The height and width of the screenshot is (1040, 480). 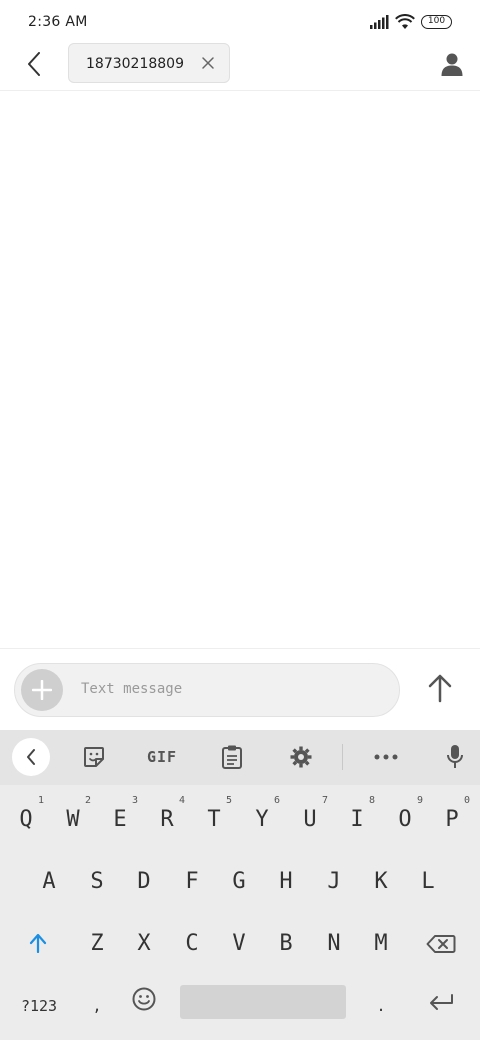 I want to click on arrow-up-icon, so click(x=440, y=688).